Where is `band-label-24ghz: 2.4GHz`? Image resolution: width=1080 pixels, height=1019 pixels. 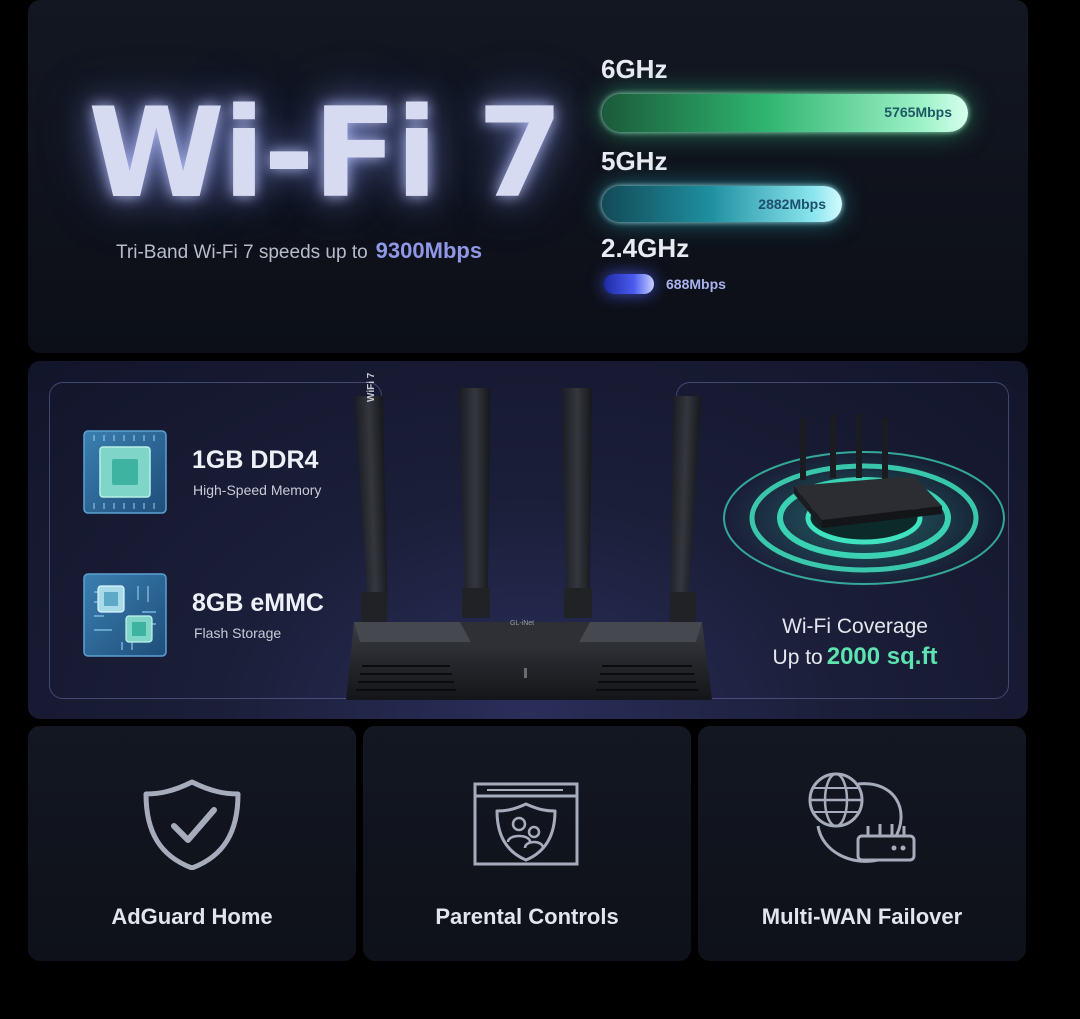 band-label-24ghz: 2.4GHz is located at coordinates (645, 248).